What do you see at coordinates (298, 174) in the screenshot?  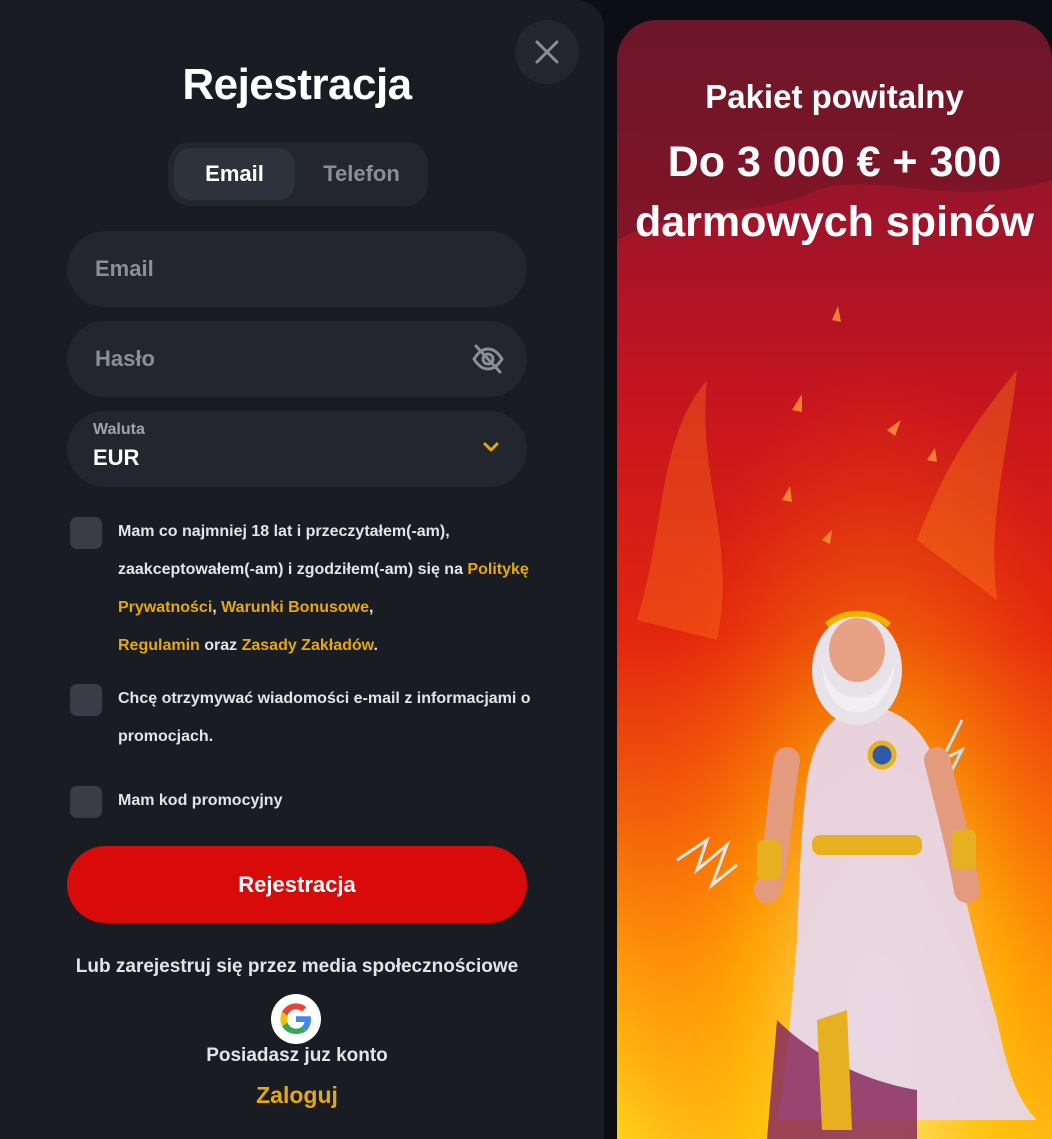 I see `signup-method-tabs: Email Telefon` at bounding box center [298, 174].